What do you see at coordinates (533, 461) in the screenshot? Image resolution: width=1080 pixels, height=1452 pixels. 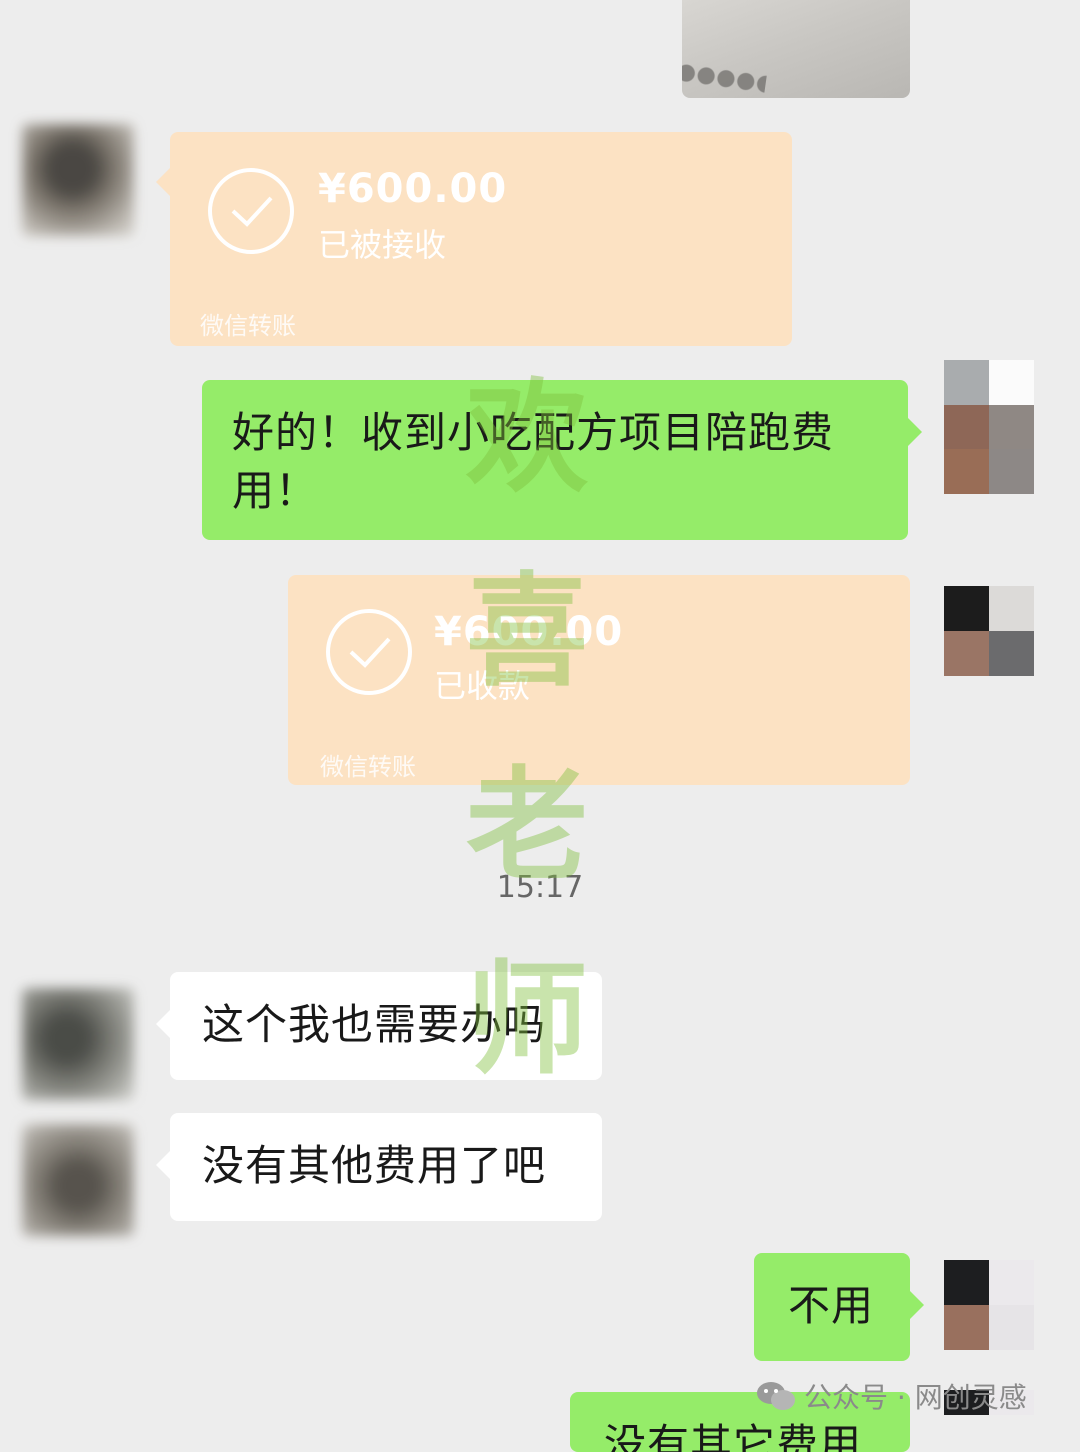 I see `message-text: 好的！收到小吃配方项目陪跑费用！` at bounding box center [533, 461].